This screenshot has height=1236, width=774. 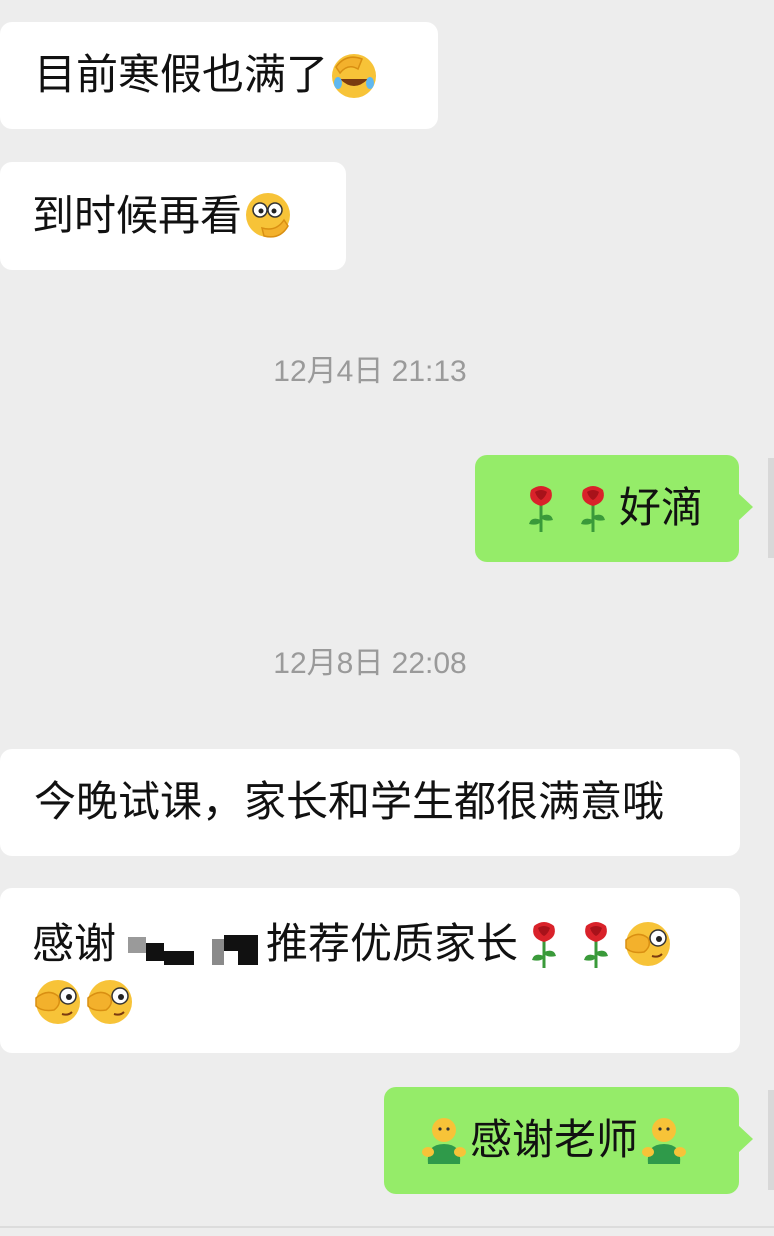 What do you see at coordinates (268, 216) in the screenshot?
I see `thinking-face-icon` at bounding box center [268, 216].